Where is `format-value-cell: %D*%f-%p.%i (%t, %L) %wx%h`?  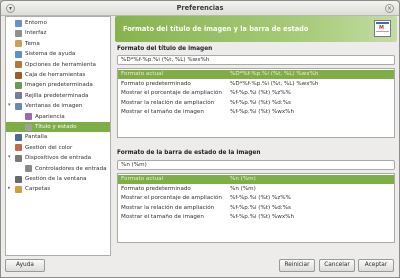
format-value-cell: %D*%f-%p.%i (%t, %L) %wx%h is located at coordinates (274, 83).